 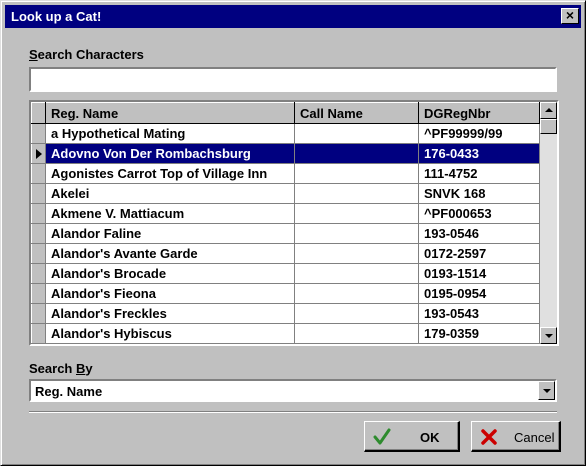 I want to click on grid-header-row: Reg. Name Call Name DGRegNbr, so click(x=285, y=113).